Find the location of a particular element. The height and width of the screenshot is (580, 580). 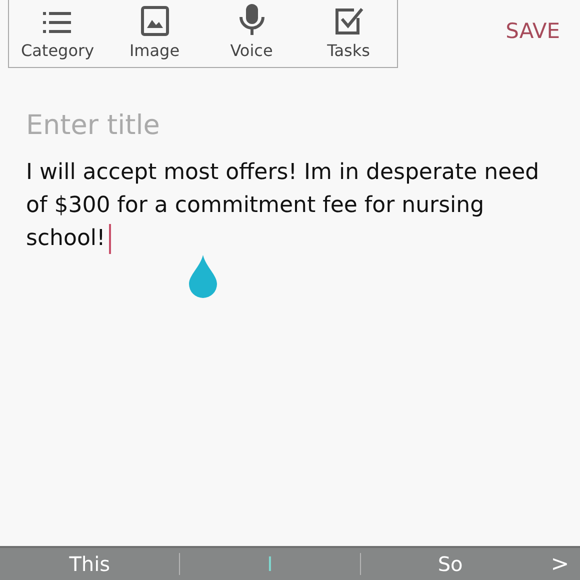

toolbar-button: Voice is located at coordinates (251, 33).